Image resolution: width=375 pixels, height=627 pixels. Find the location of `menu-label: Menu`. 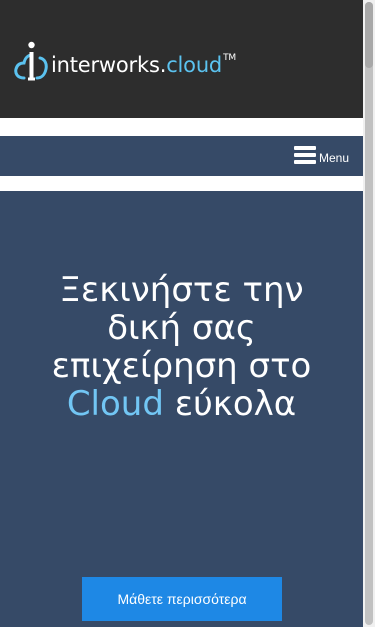

menu-label: Menu is located at coordinates (333, 158).